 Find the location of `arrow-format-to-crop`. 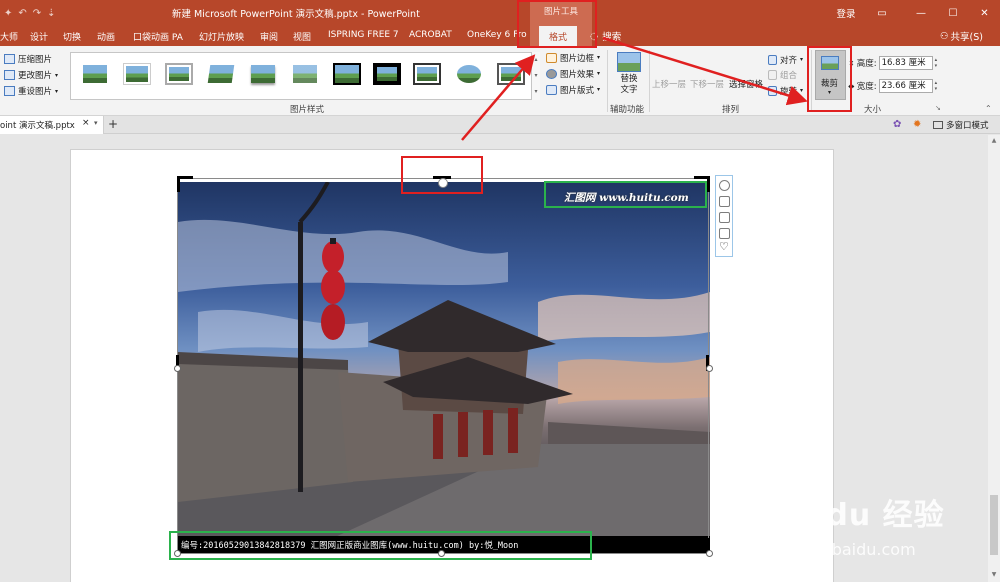

arrow-format-to-crop is located at coordinates (705, 71).